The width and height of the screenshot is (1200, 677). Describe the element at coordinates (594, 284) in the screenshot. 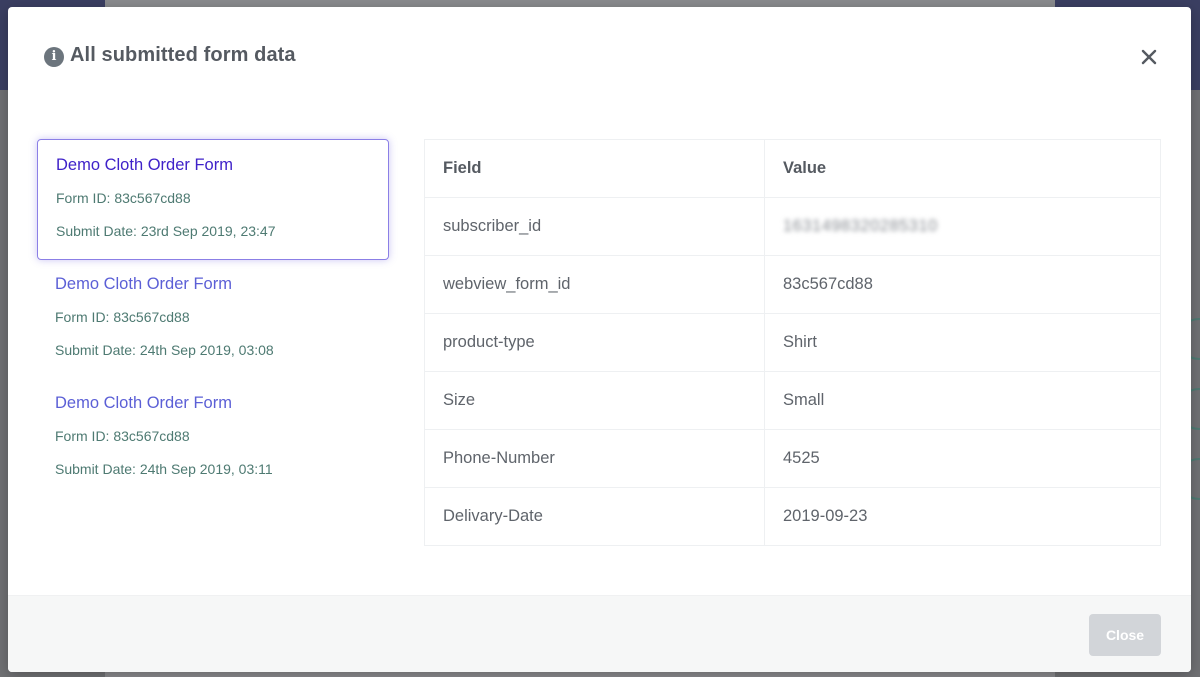

I see `field-cell: webview_form_id` at that location.